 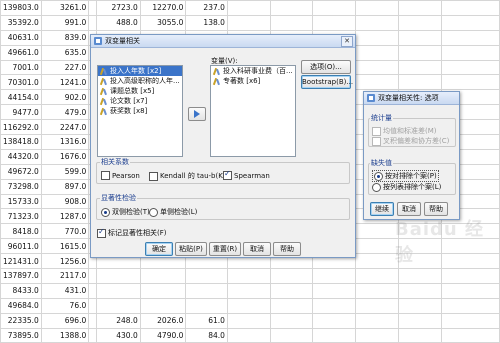 I want to click on paste-button: 粘贴(P), so click(x=191, y=249).